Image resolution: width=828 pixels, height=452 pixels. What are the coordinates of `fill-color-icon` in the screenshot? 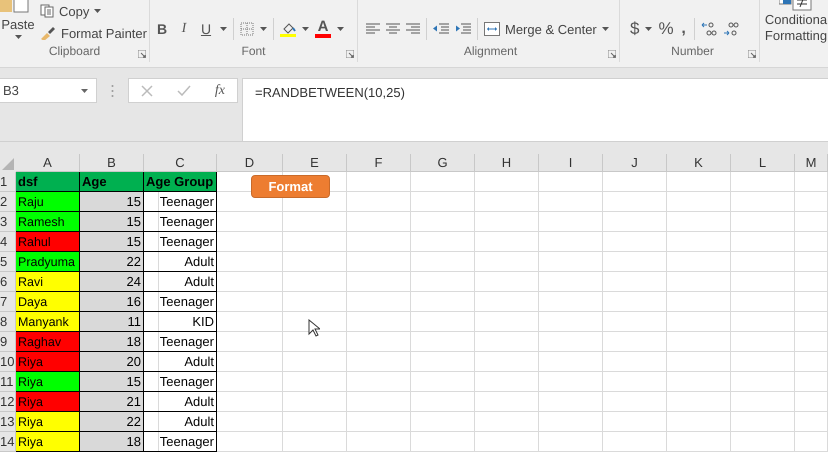 It's located at (288, 29).